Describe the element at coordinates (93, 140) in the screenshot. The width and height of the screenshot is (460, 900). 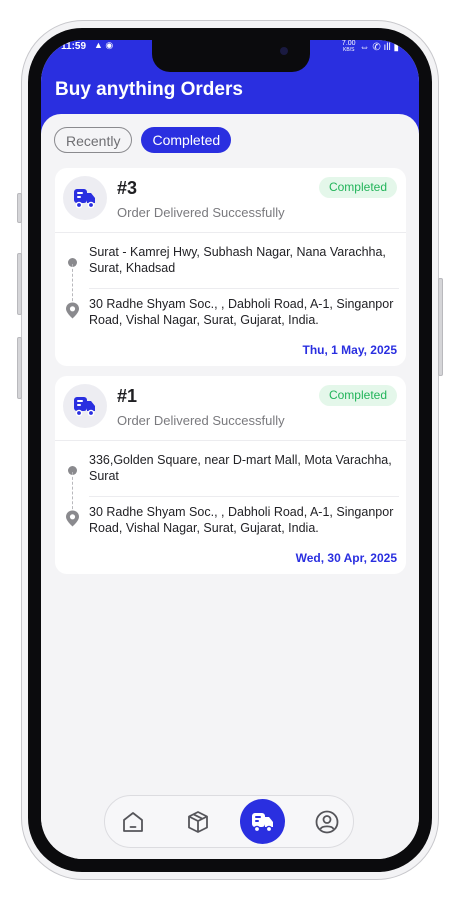
I see `tab-recently: Recently` at that location.